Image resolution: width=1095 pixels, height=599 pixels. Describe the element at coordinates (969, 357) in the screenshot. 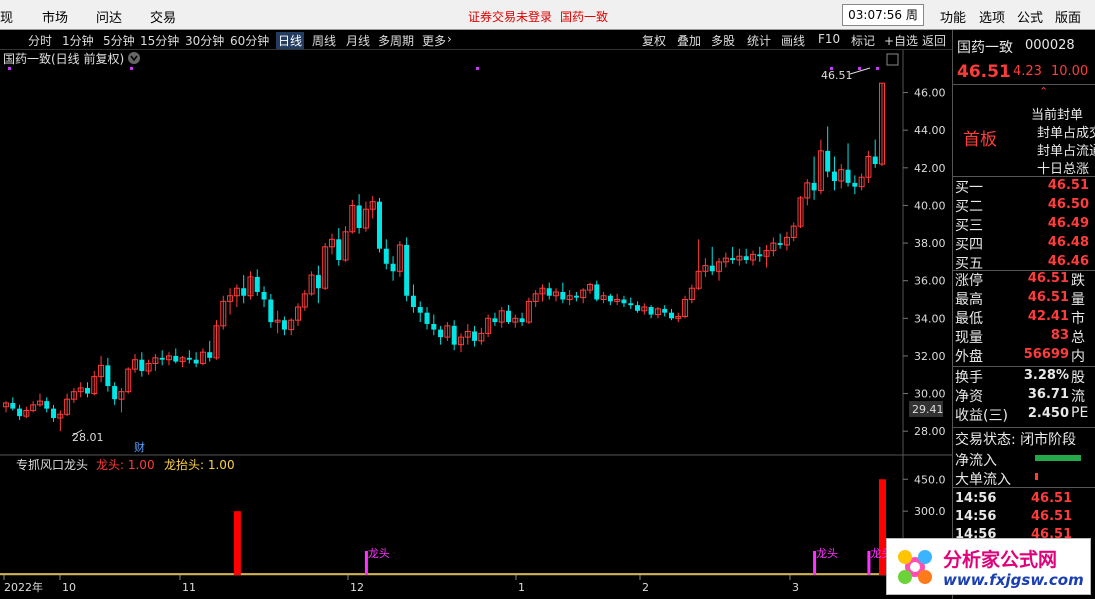

I see `stat-row-label: 外盘` at that location.